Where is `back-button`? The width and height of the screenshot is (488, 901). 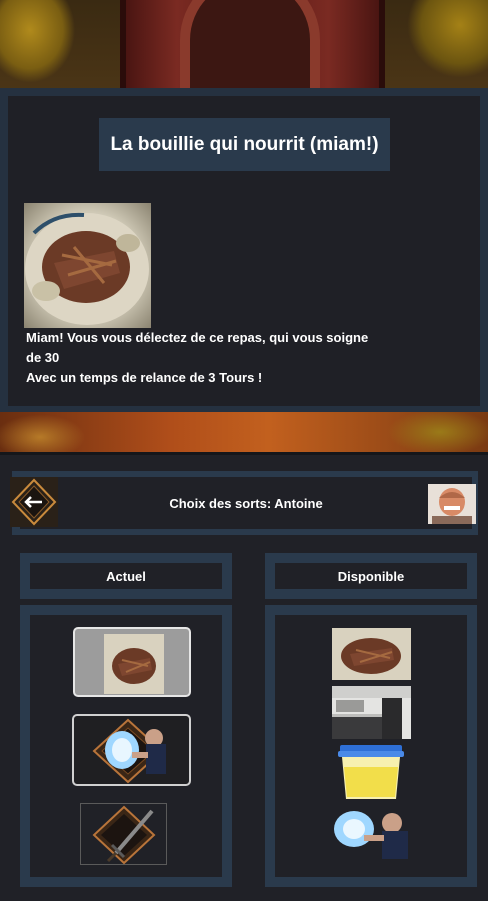
back-button is located at coordinates (34, 502).